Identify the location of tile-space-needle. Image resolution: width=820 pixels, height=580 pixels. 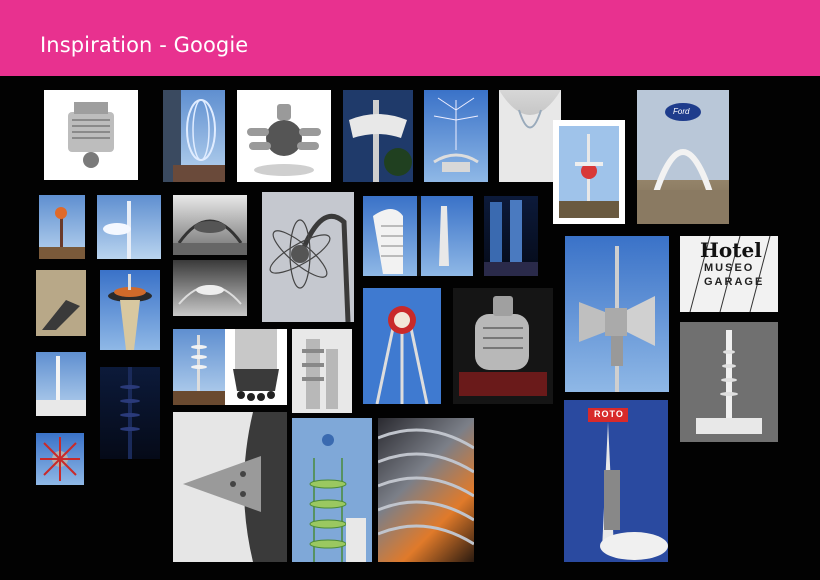
(130, 310).